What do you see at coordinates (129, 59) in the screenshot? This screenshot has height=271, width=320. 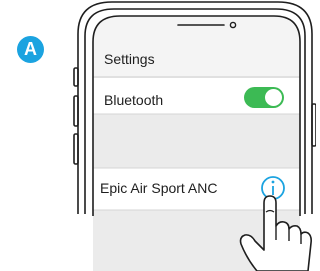 I see `settings-title: Settings` at bounding box center [129, 59].